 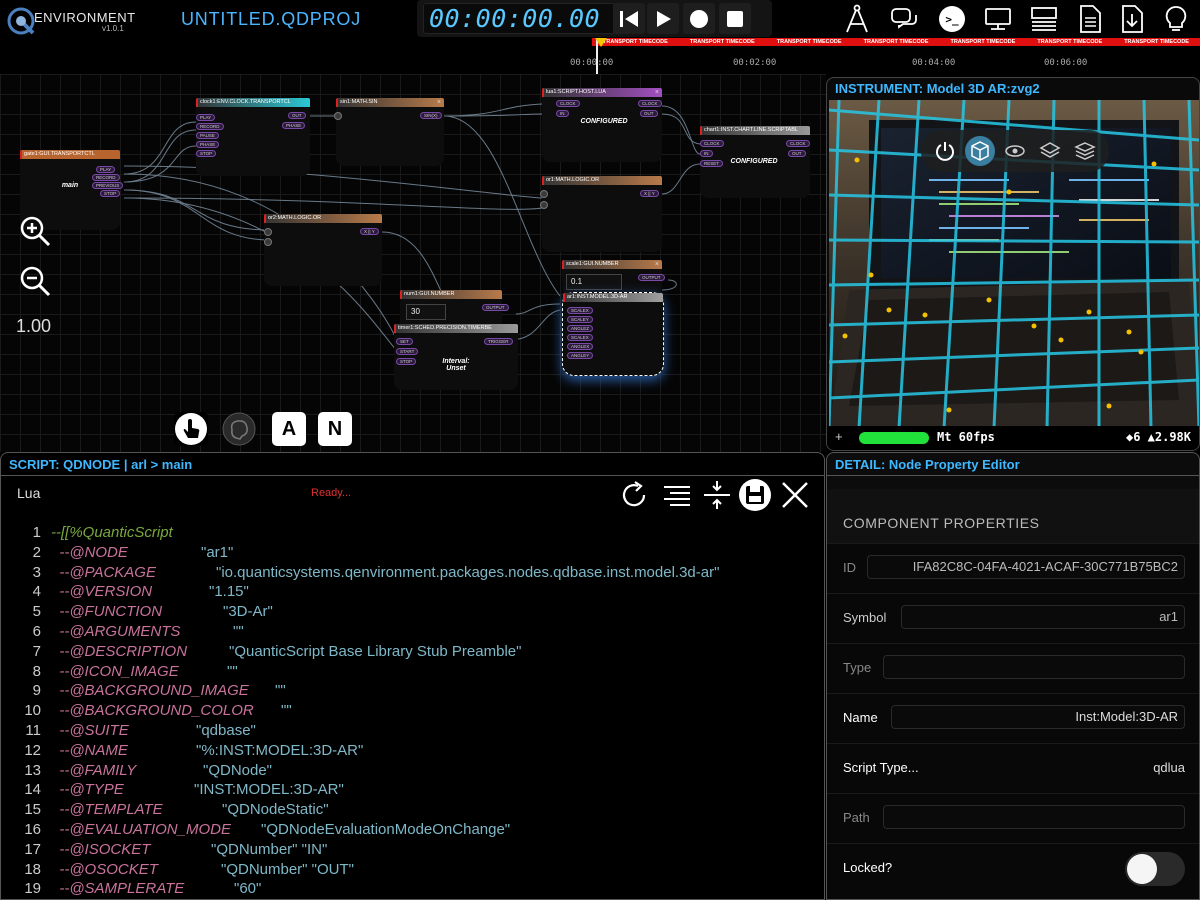 I want to click on playhead, so click(x=601, y=56).